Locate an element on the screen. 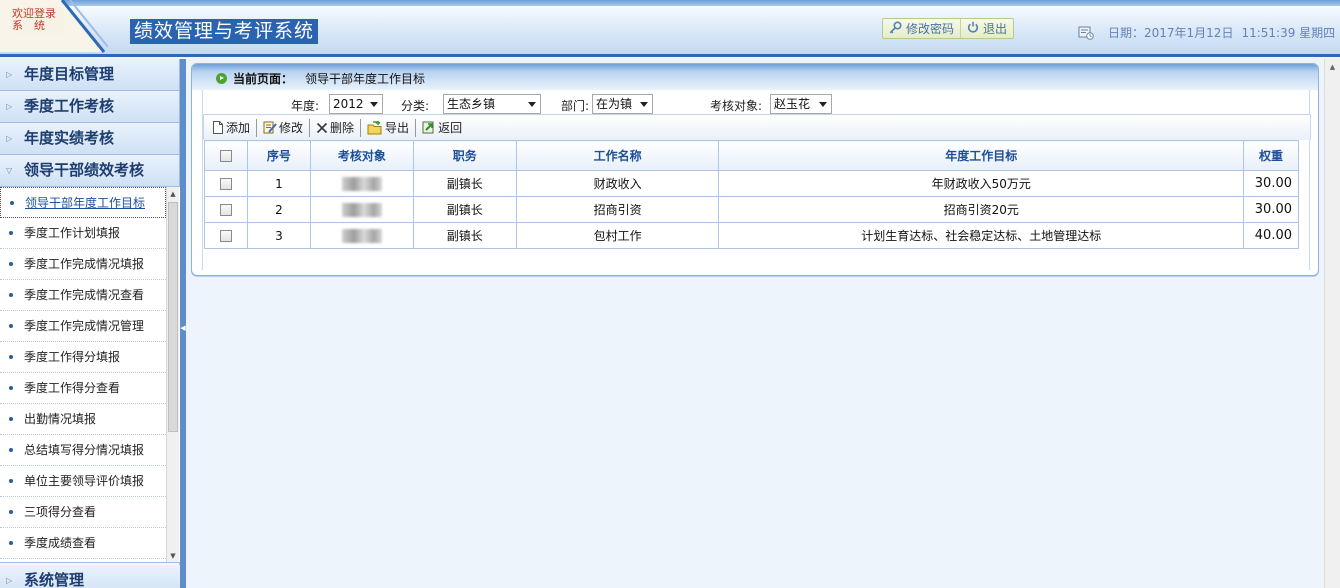  table-row: 1 副镇长 财政收入 年财政收入50万元 30.00 is located at coordinates (752, 183).